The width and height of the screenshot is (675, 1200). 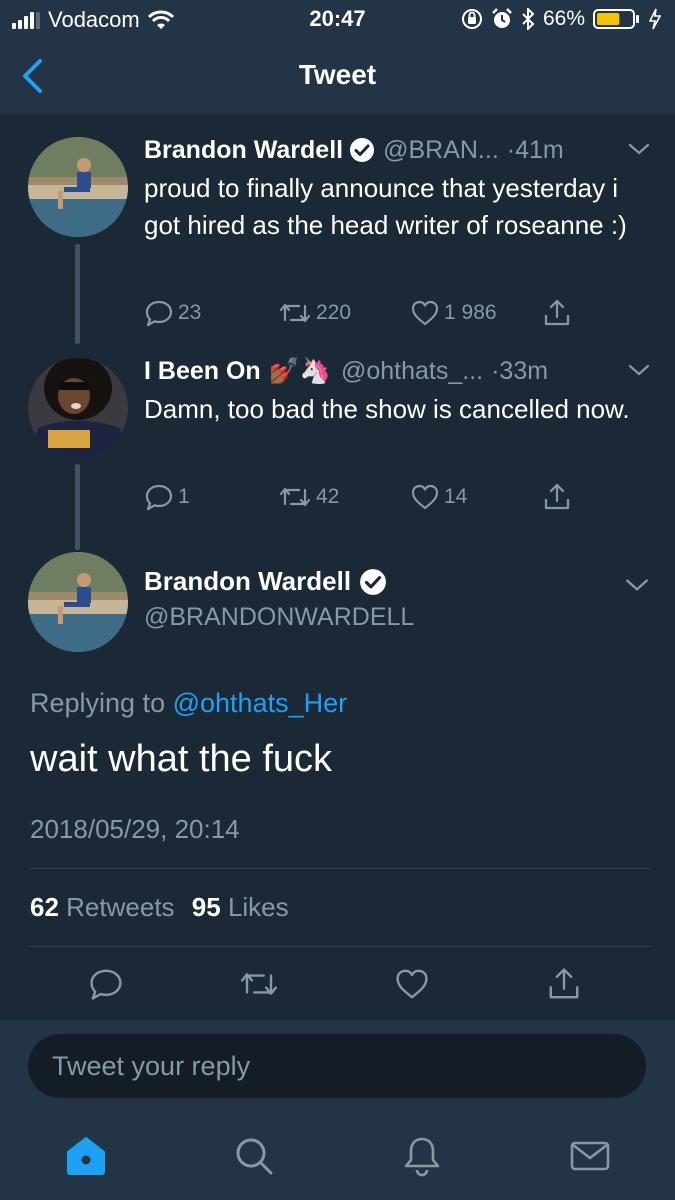 I want to click on retweet-button, so click(x=259, y=984).